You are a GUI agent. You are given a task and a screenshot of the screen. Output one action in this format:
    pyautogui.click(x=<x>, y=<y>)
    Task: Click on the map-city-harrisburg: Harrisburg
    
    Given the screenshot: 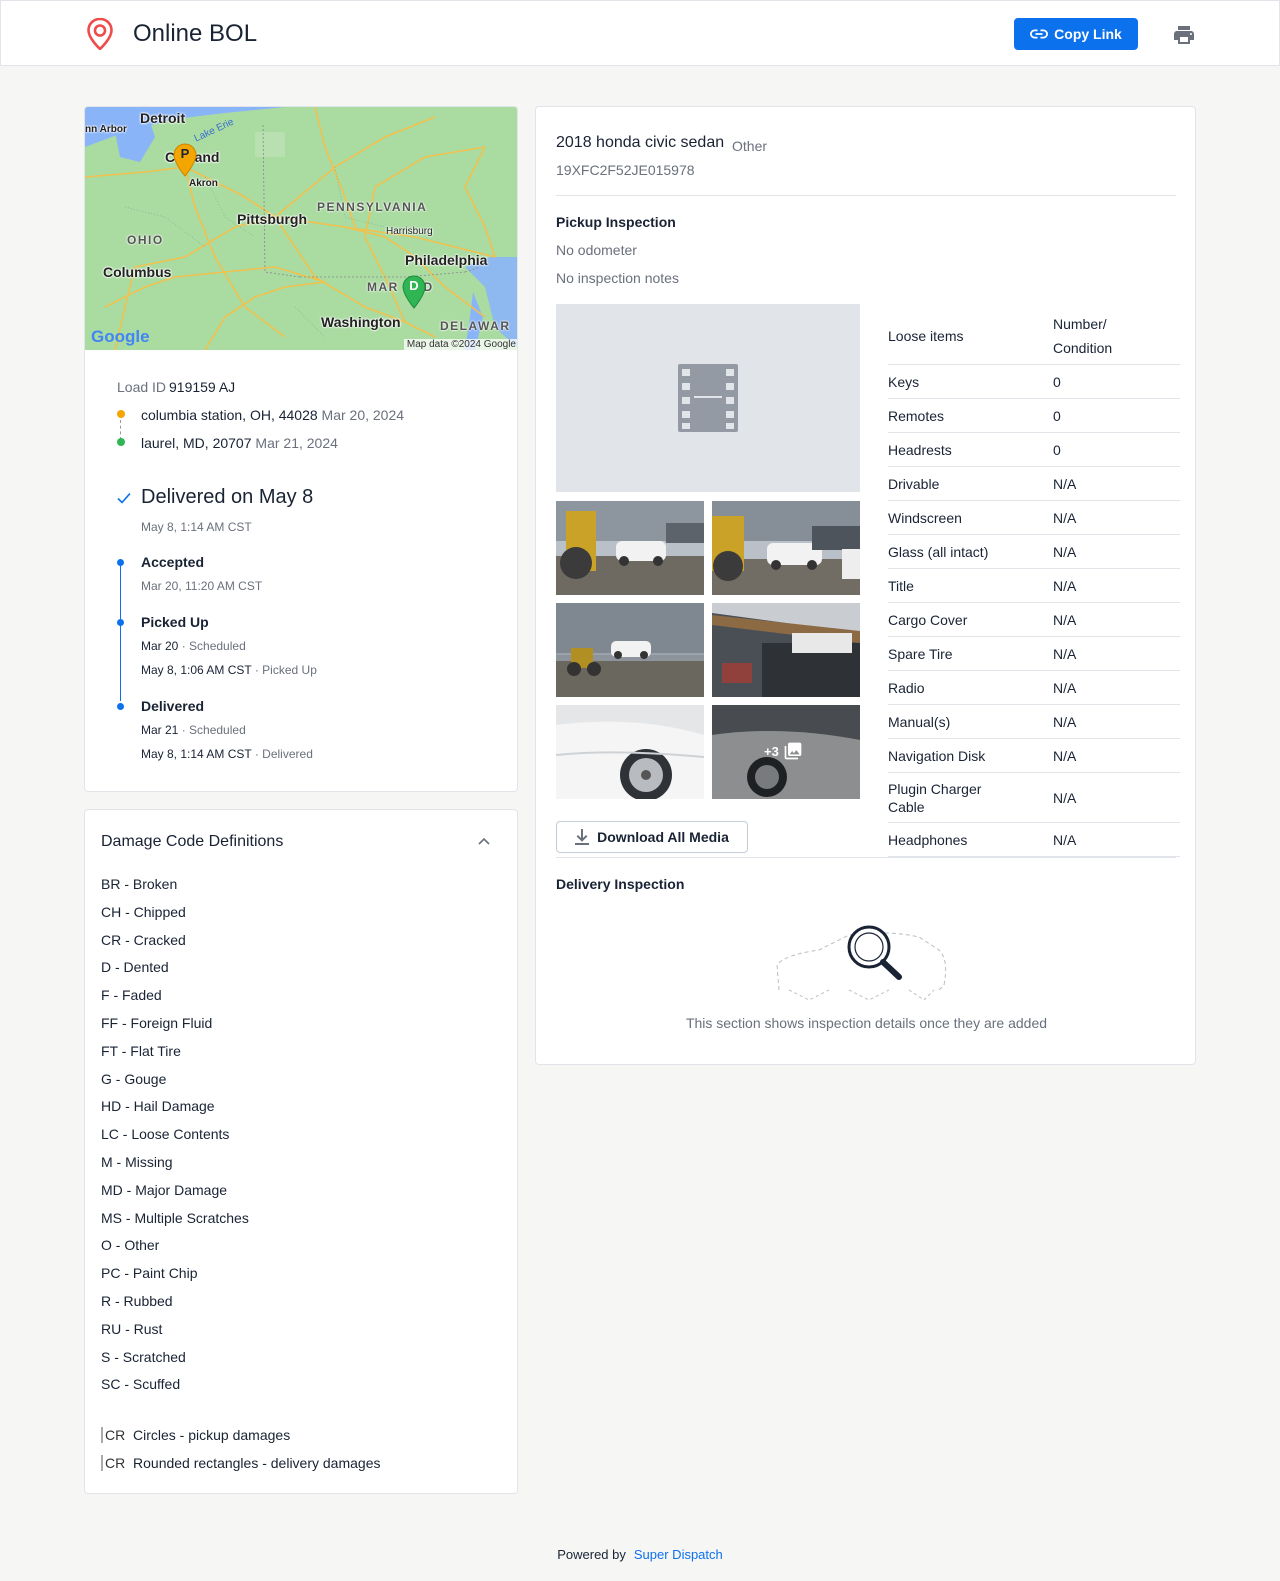 What is the action you would take?
    pyautogui.click(x=409, y=231)
    